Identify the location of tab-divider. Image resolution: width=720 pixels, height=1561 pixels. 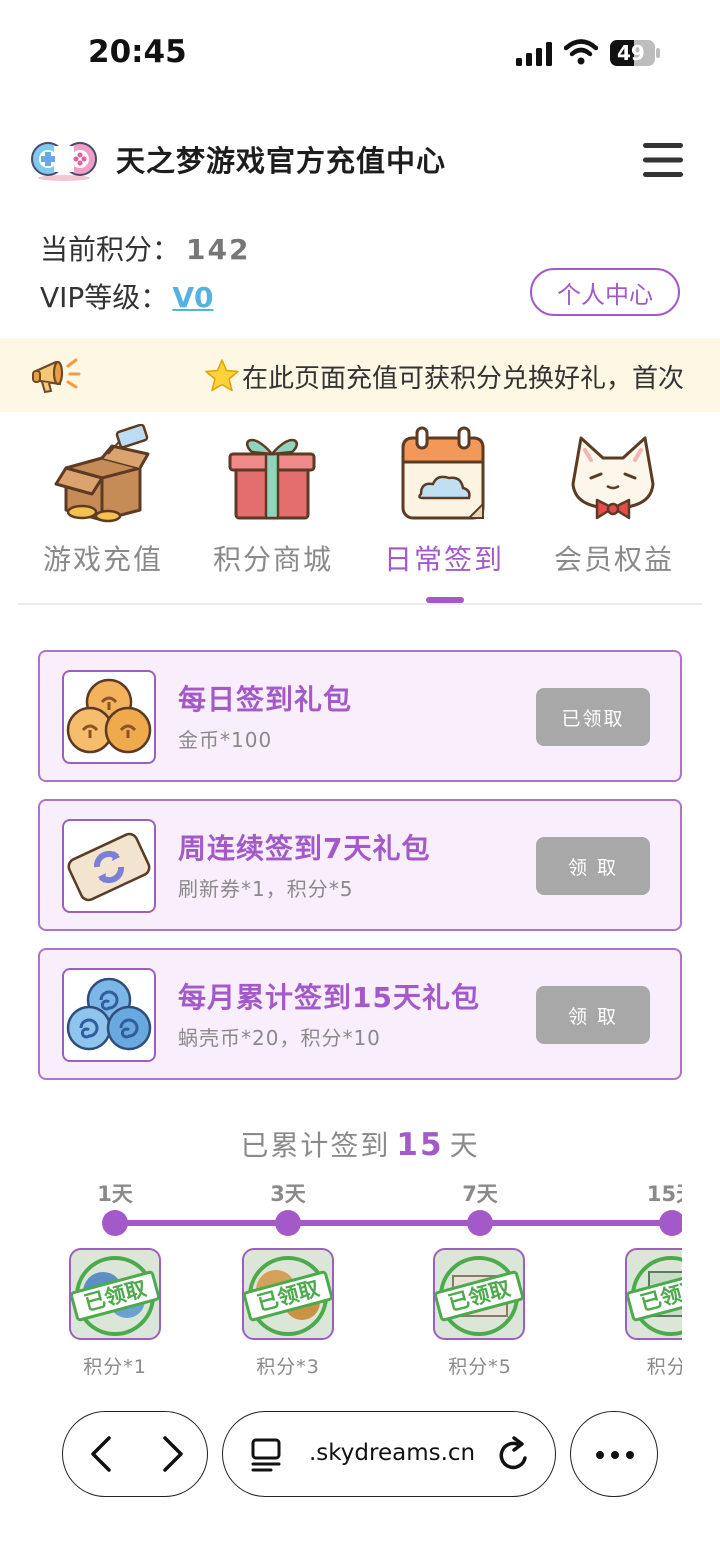
(360, 604).